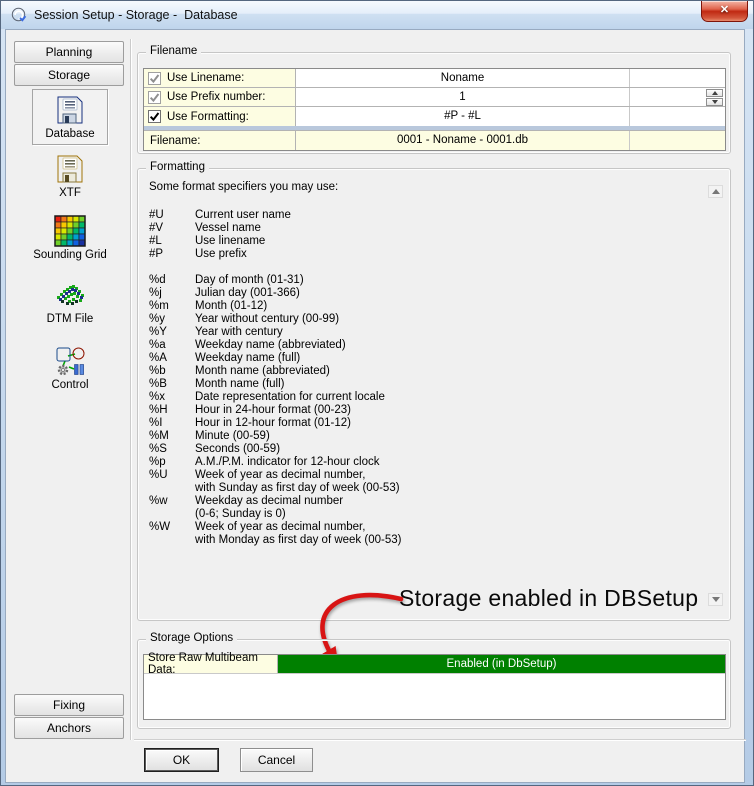  What do you see at coordinates (154, 78) in the screenshot?
I see `checkbox-use-linename` at bounding box center [154, 78].